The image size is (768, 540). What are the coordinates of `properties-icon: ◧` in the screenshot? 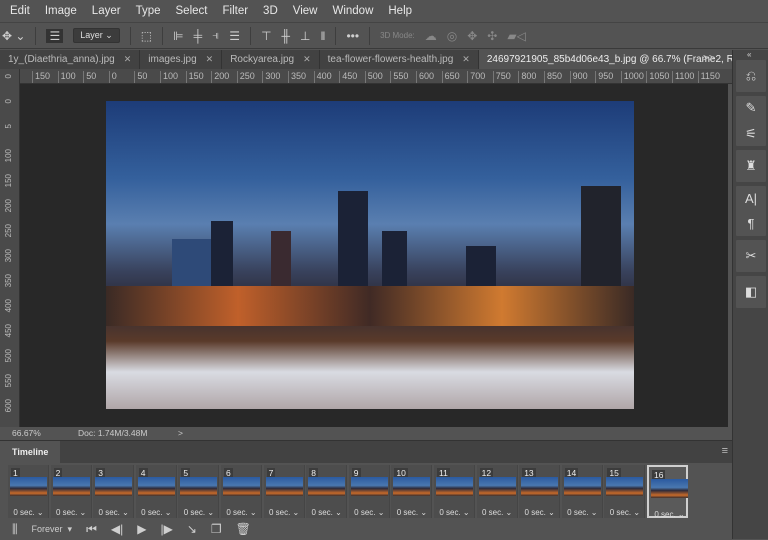 It's located at (751, 292).